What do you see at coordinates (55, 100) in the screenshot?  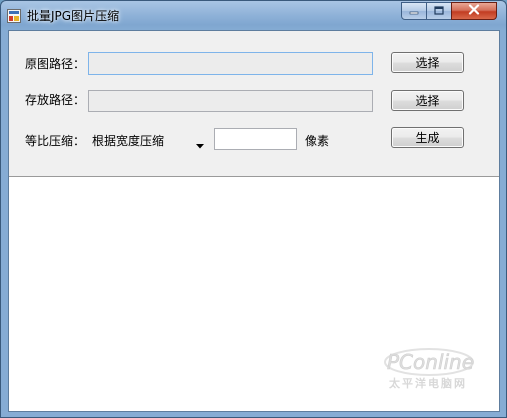 I see `save-path-label: 存放路径：` at bounding box center [55, 100].